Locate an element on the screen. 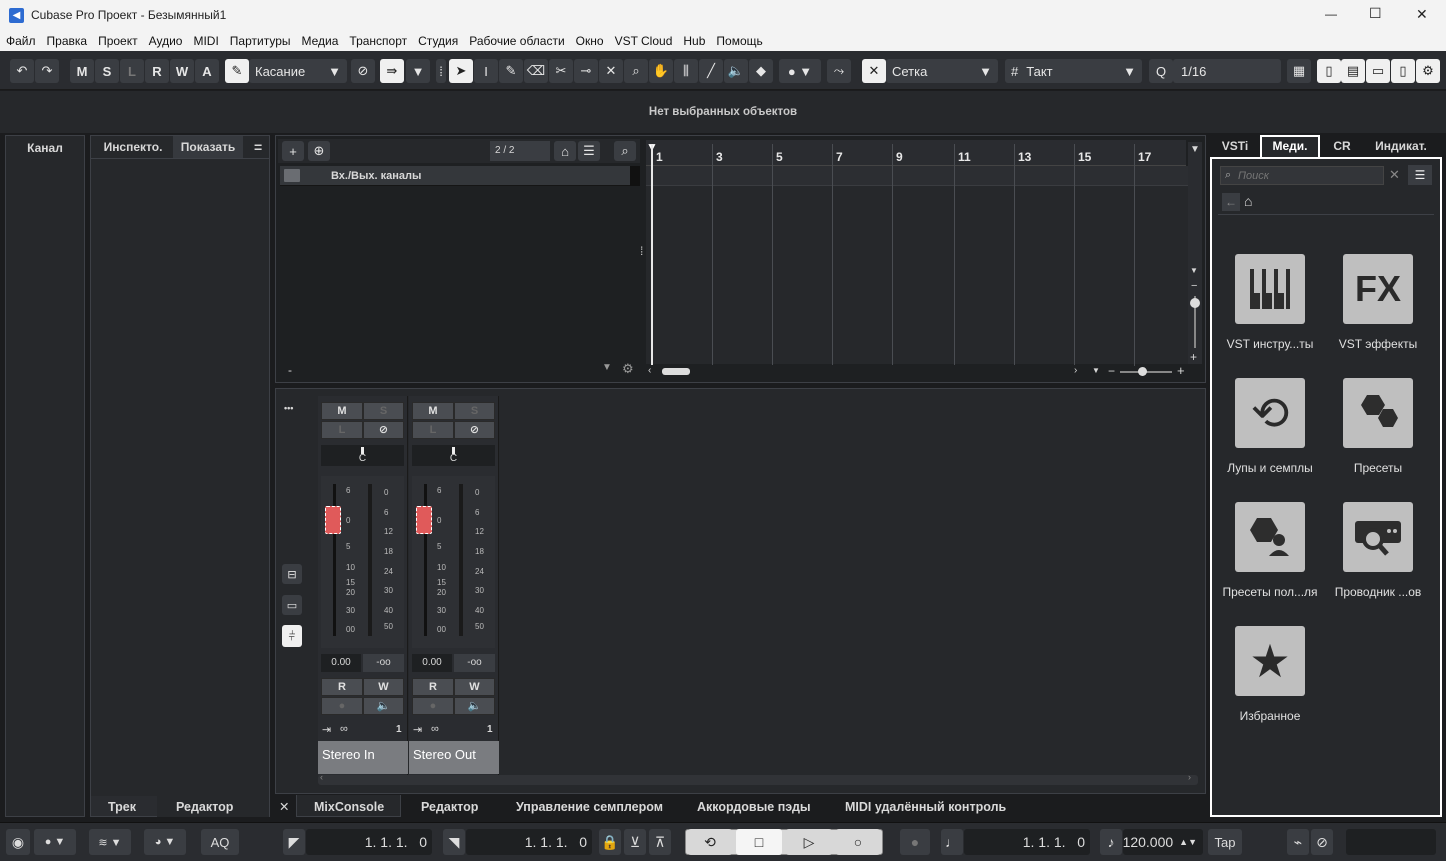 Image resolution: width=1446 pixels, height=861 pixels. read-all-button: R is located at coordinates (157, 71).